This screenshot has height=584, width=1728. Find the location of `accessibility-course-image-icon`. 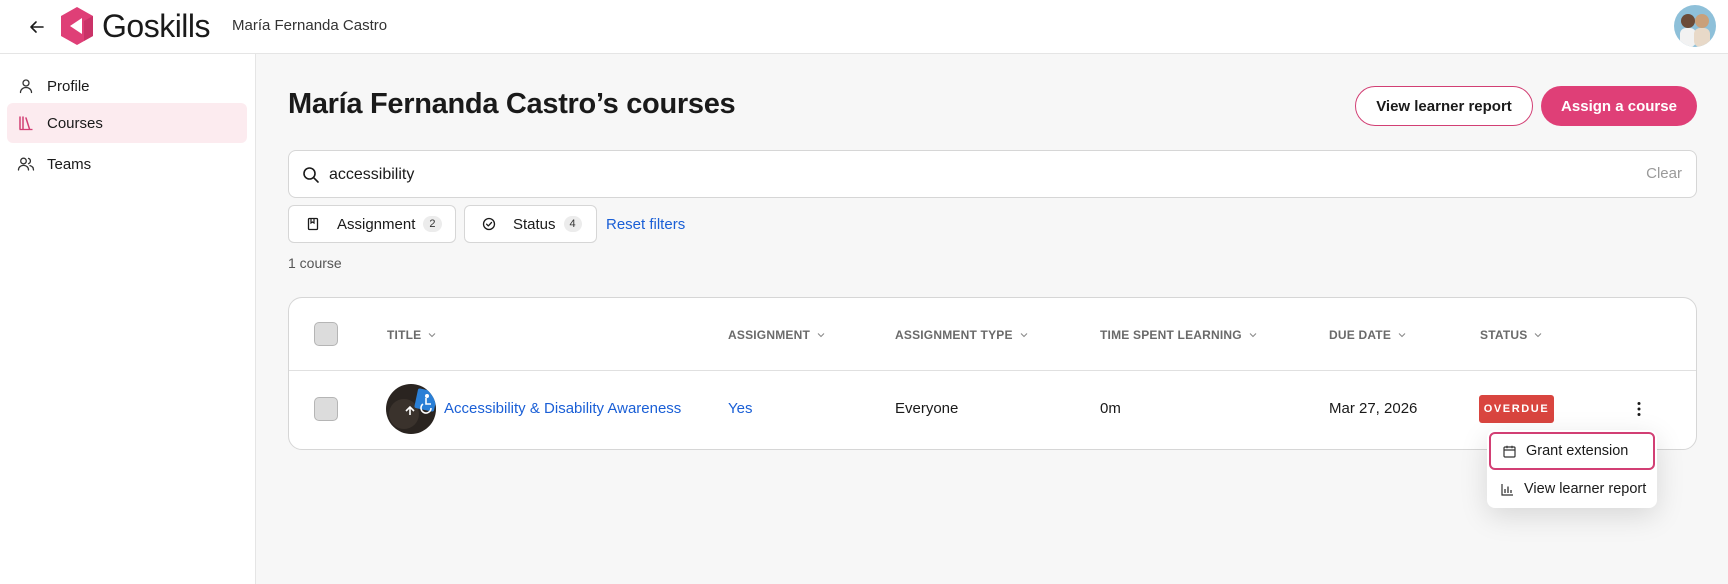

accessibility-course-image-icon is located at coordinates (411, 409).